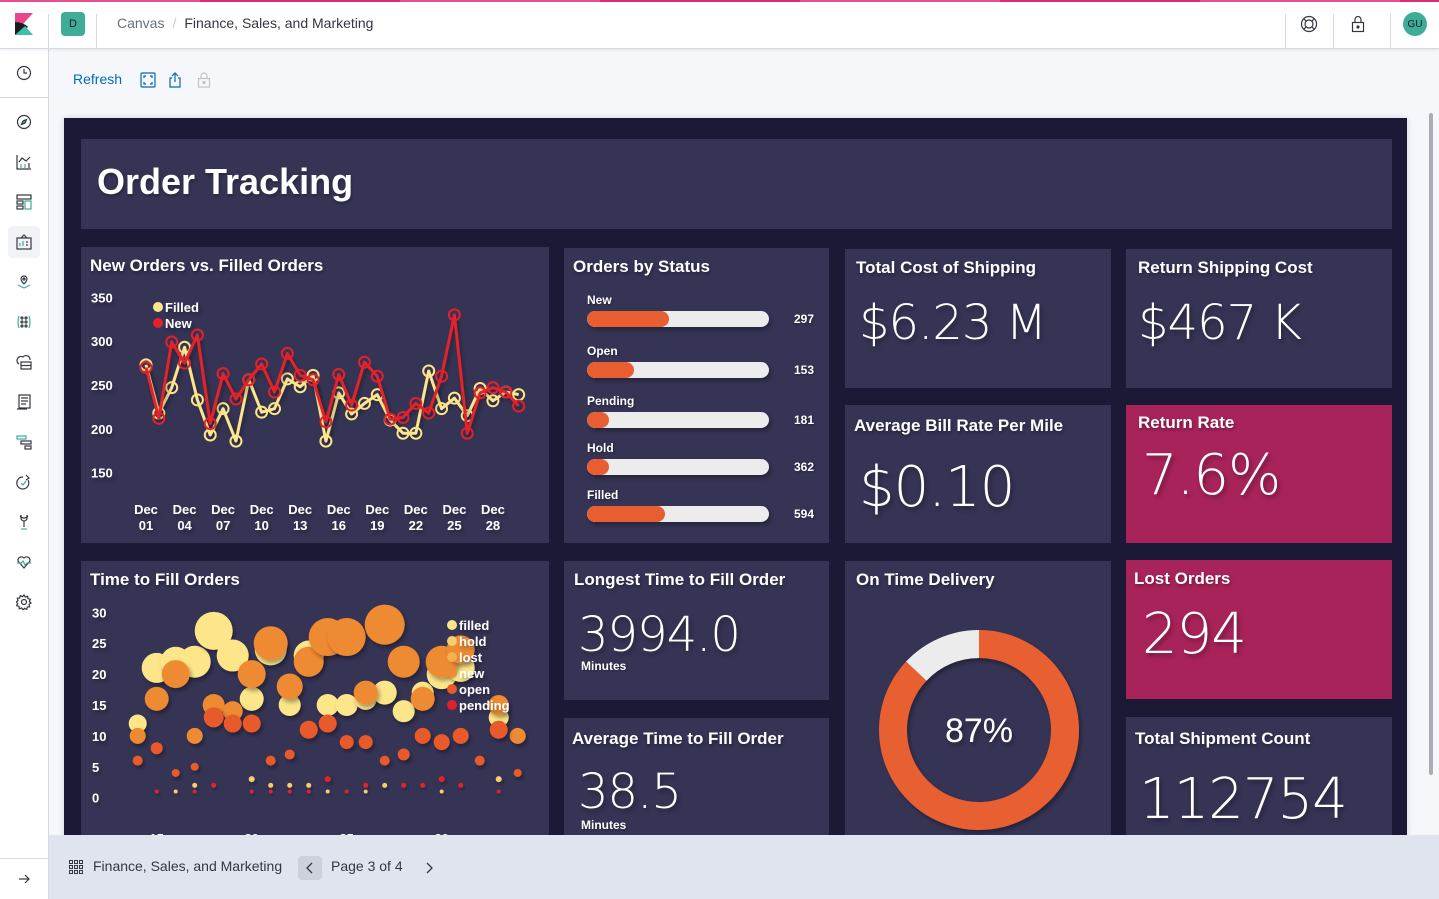 Image resolution: width=1439 pixels, height=899 pixels. I want to click on lock-button, so click(1358, 24).